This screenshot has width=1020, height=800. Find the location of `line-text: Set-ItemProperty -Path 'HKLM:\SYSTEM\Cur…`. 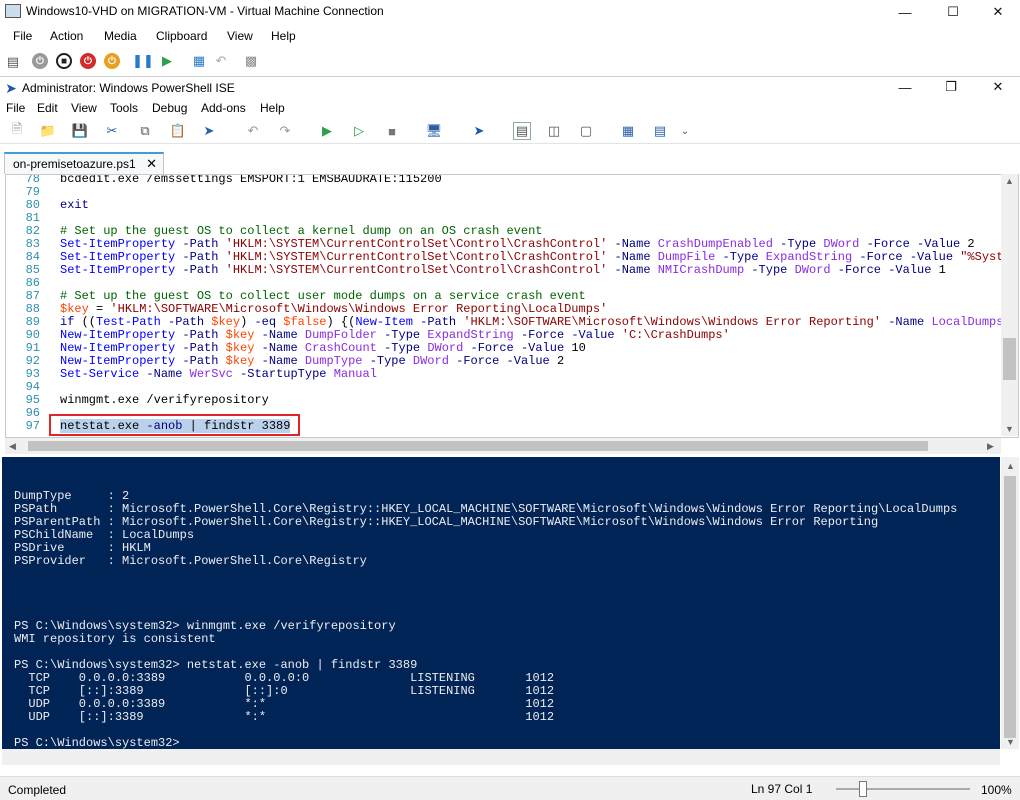

line-text: Set-ItemProperty -Path 'HKLM:\SYSTEM\Cur… is located at coordinates (503, 270).